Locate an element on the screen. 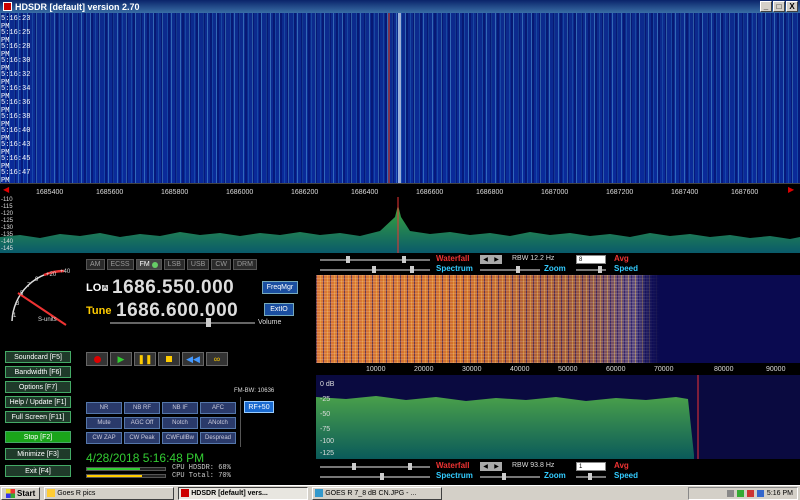  loop-button: ∞ is located at coordinates (217, 359).